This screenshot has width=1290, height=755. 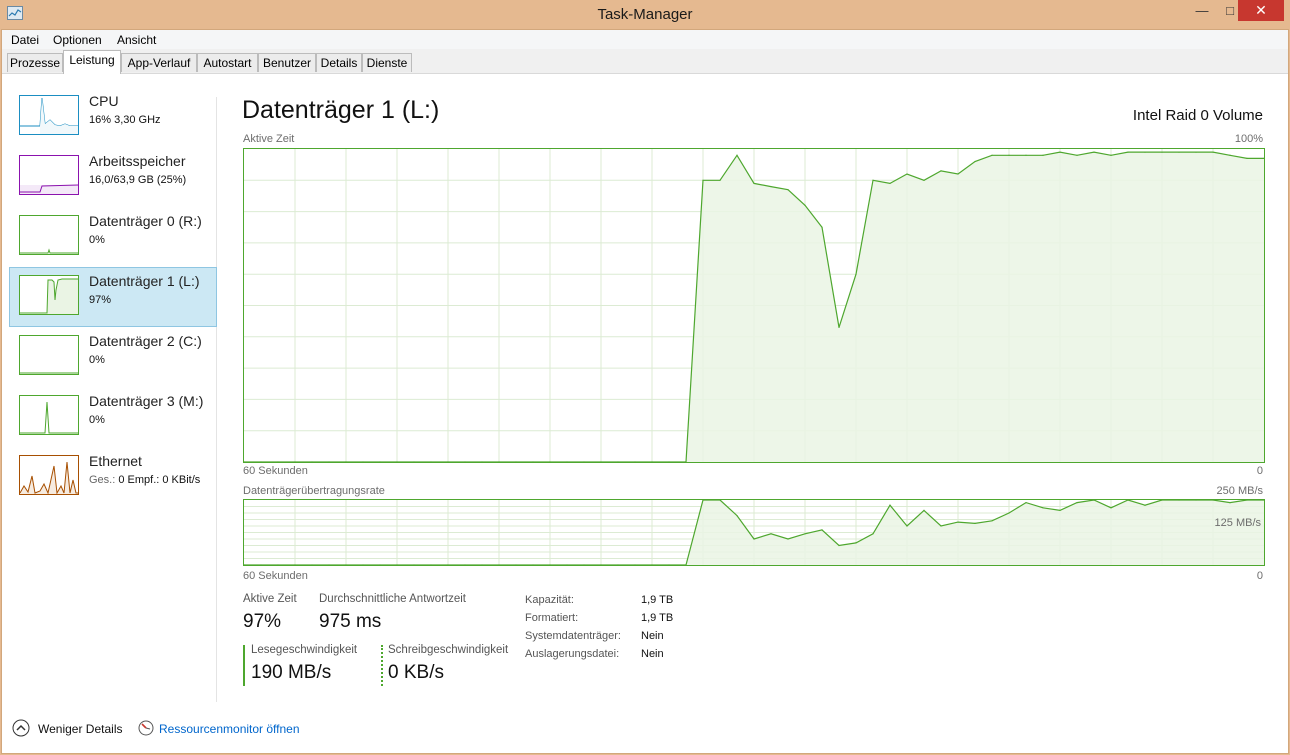 I want to click on cpu-thumbnail, so click(x=49, y=115).